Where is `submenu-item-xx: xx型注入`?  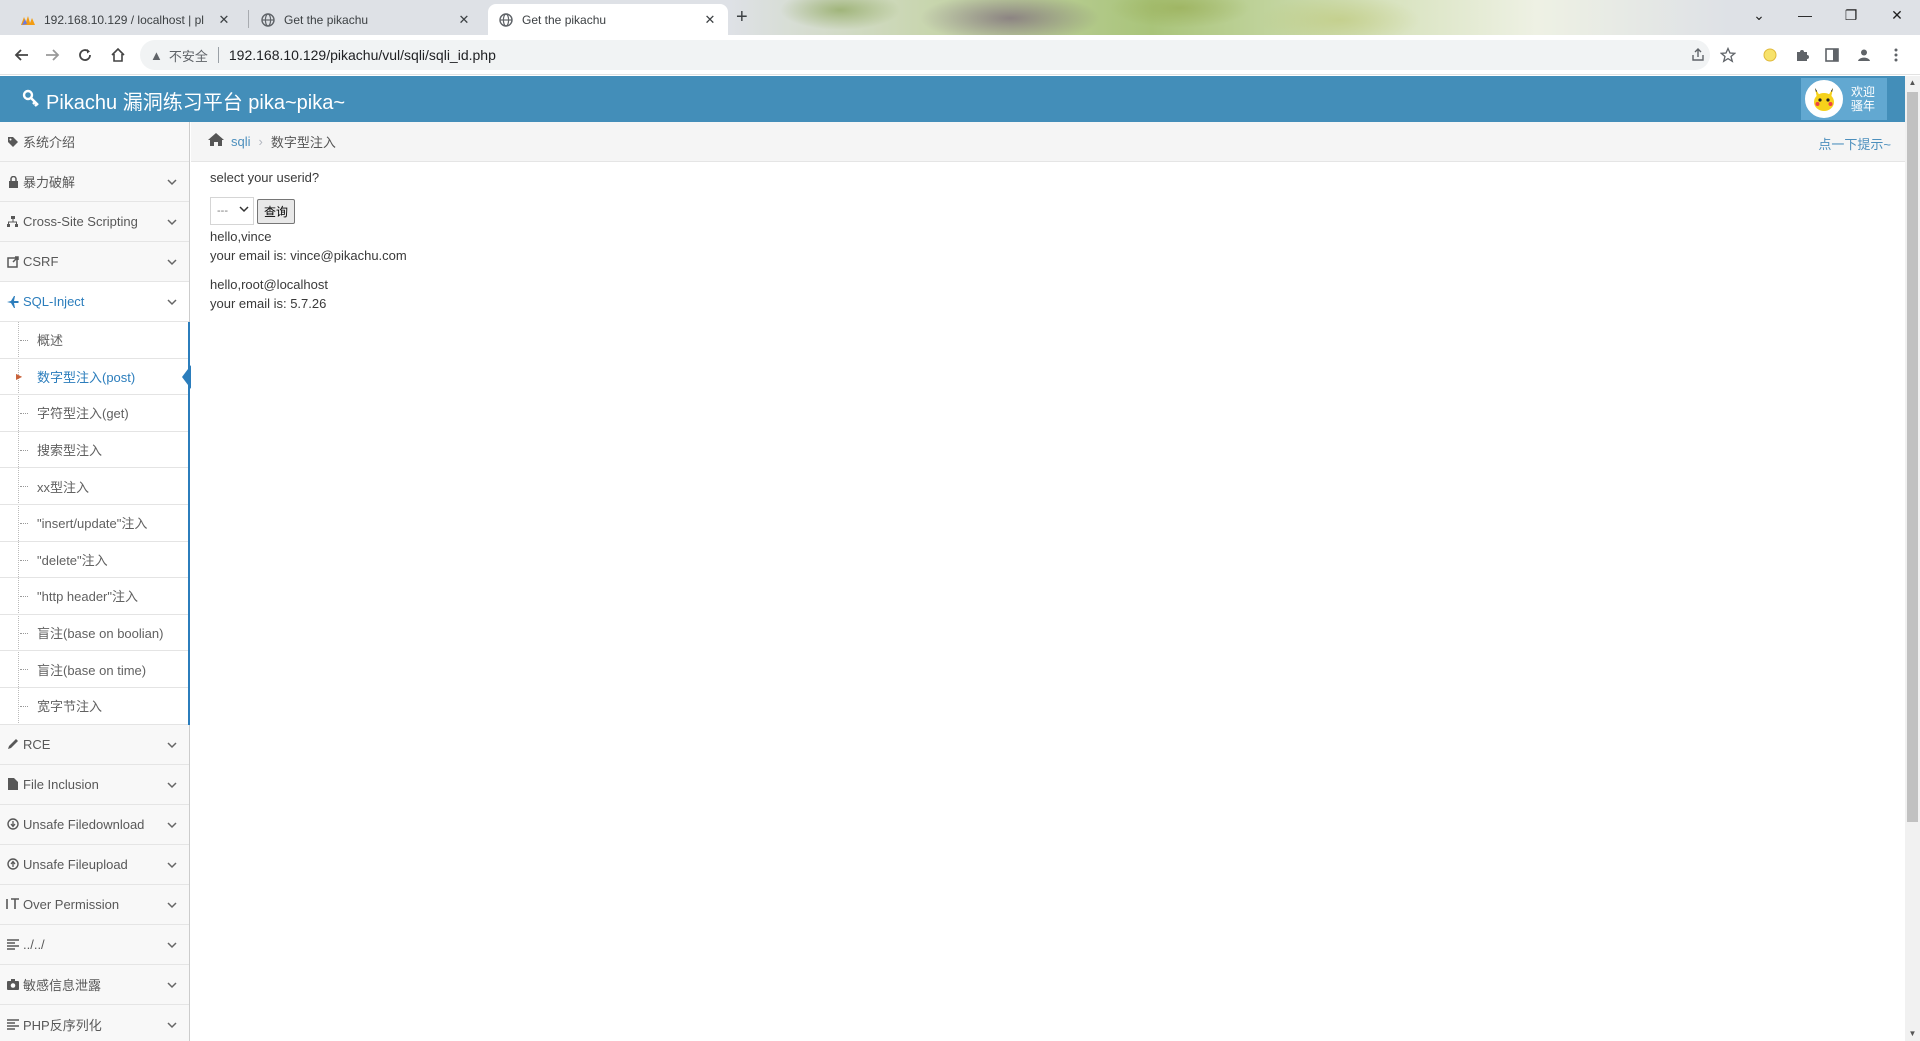
submenu-item-xx: xx型注入 is located at coordinates (94, 486).